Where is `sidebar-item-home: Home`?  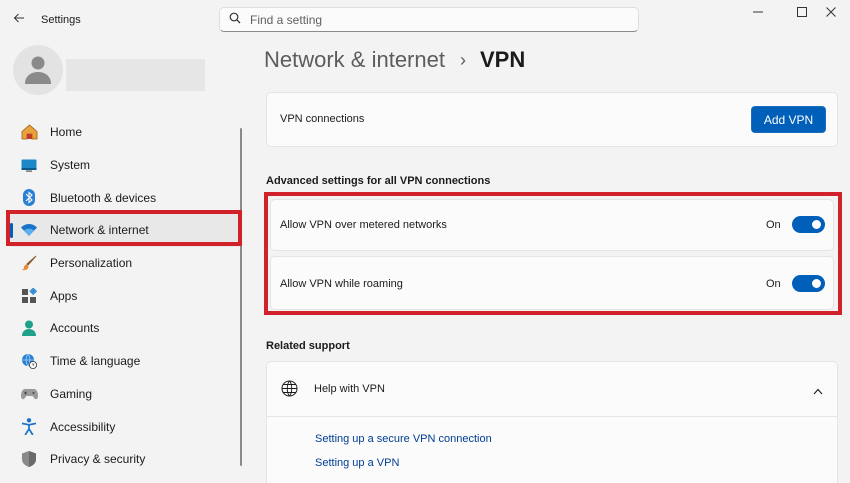 sidebar-item-home: Home is located at coordinates (125, 132).